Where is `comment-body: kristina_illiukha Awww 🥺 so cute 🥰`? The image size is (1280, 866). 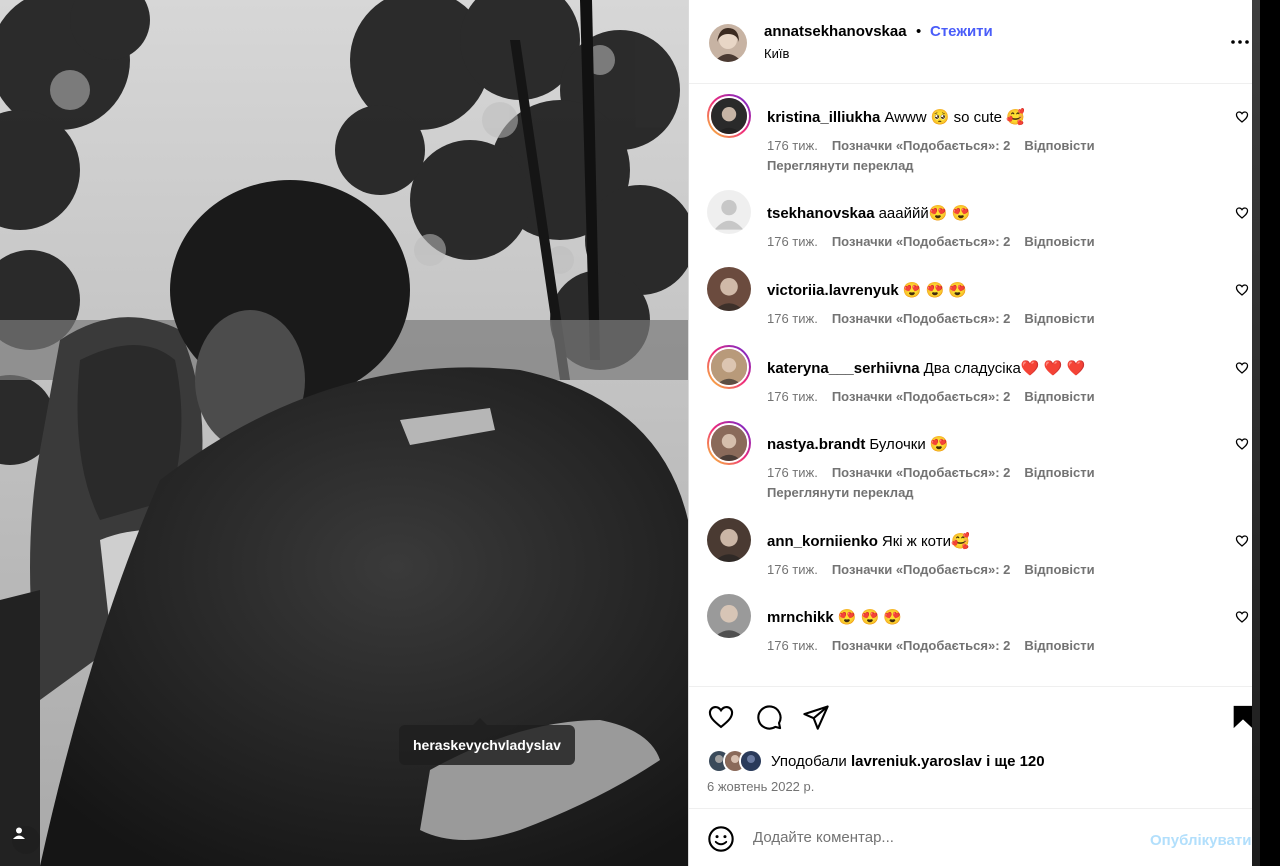 comment-body: kristina_illiukha Awww 🥺 so cute 🥰 is located at coordinates (896, 117).